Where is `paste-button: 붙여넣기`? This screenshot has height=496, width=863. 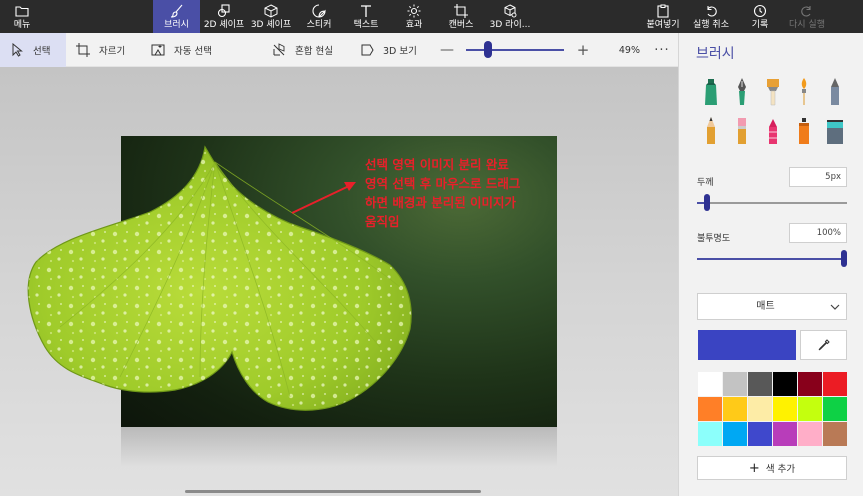 paste-button: 붙여넣기 is located at coordinates (663, 16).